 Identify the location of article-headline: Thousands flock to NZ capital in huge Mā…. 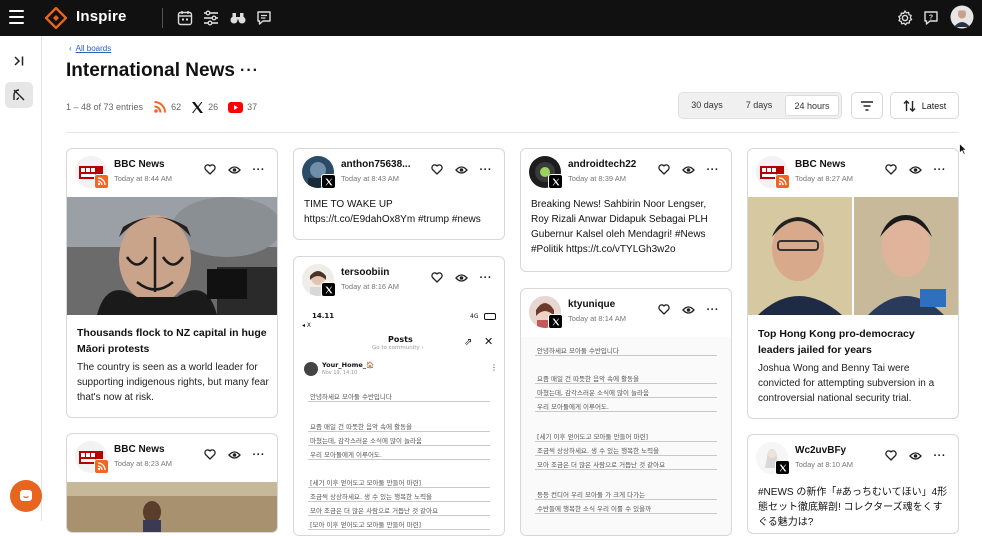
(173, 341).